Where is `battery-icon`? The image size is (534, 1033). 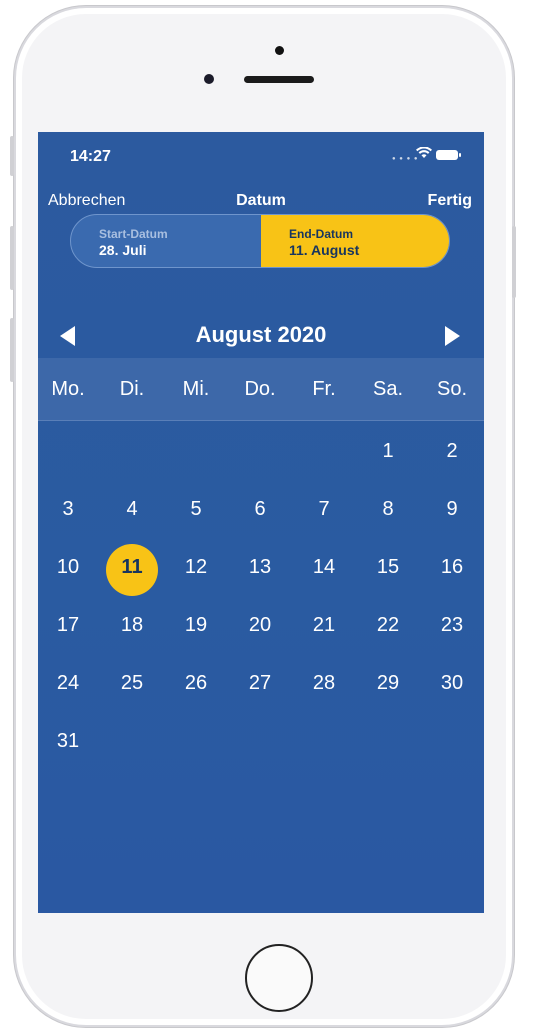
battery-icon is located at coordinates (448, 155).